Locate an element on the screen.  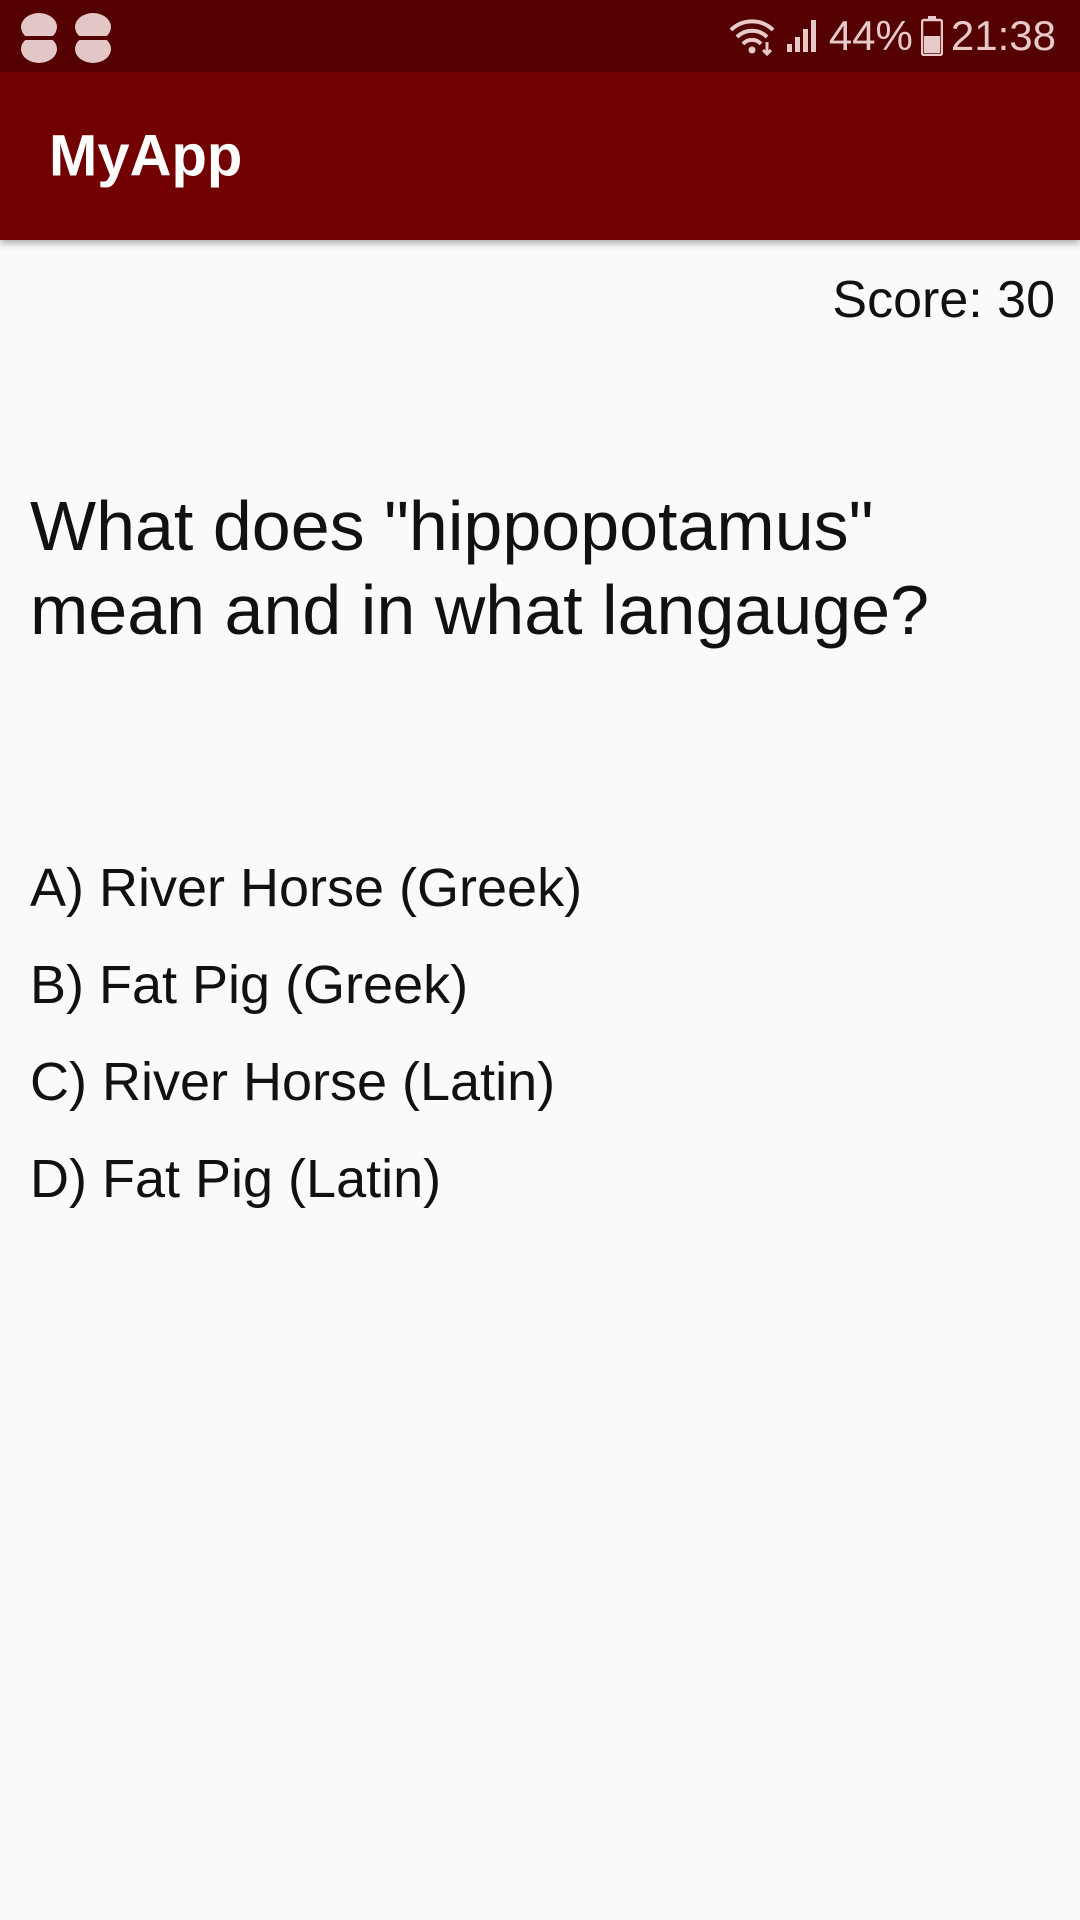
answer-option-d: D) Fat Pig (Latin) is located at coordinates (306, 1179).